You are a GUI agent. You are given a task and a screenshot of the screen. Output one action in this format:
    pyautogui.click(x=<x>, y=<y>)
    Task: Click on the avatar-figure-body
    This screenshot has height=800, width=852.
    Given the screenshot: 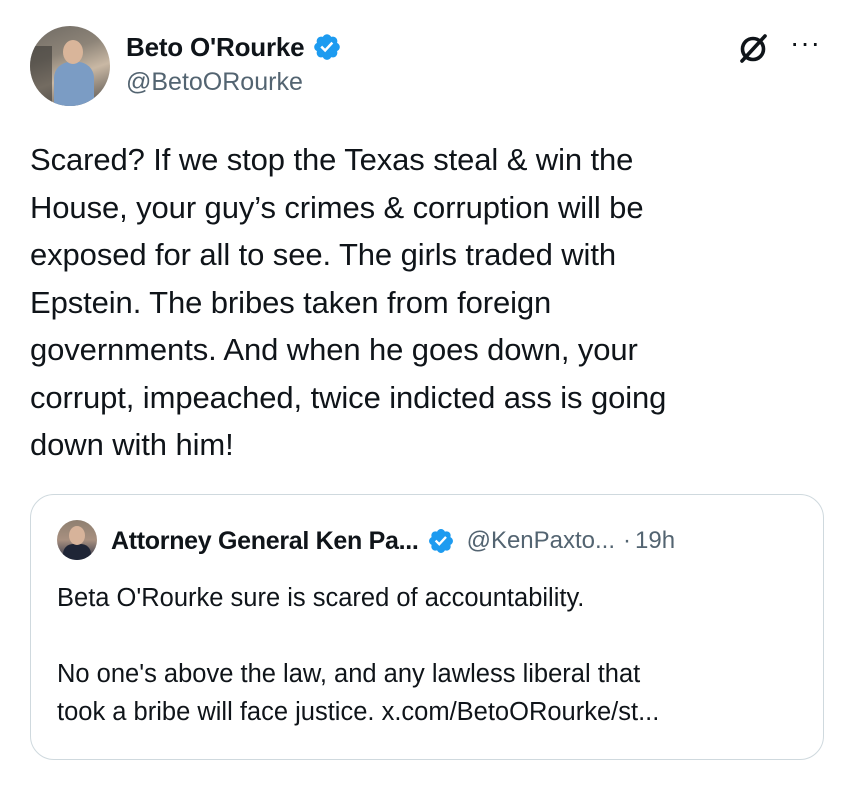 What is the action you would take?
    pyautogui.click(x=74, y=84)
    